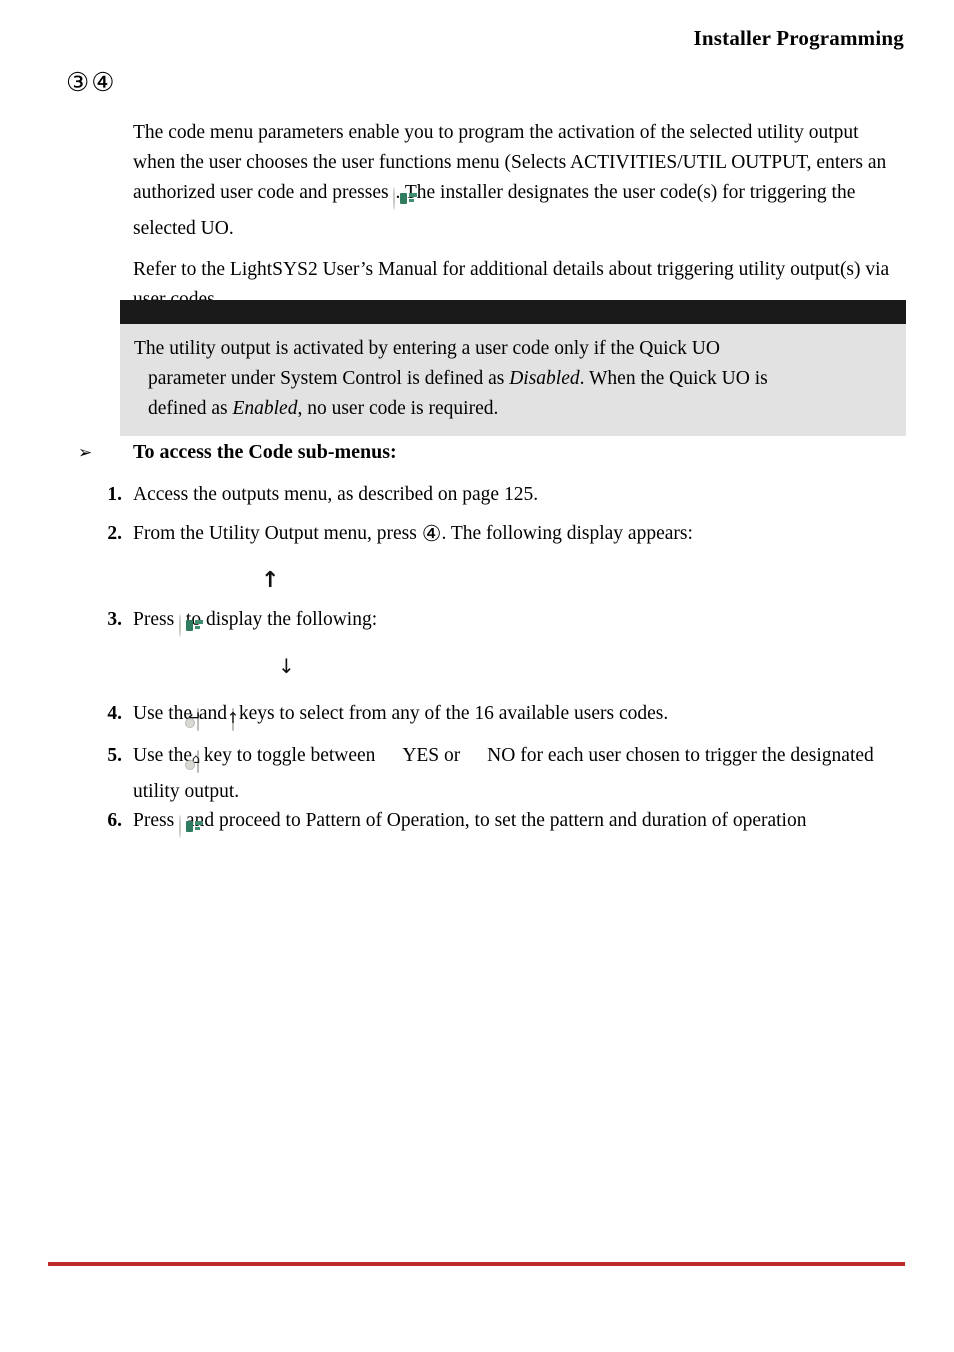 This screenshot has width=954, height=1352. I want to click on step-3-text-after: to display the following, so click(276, 619).